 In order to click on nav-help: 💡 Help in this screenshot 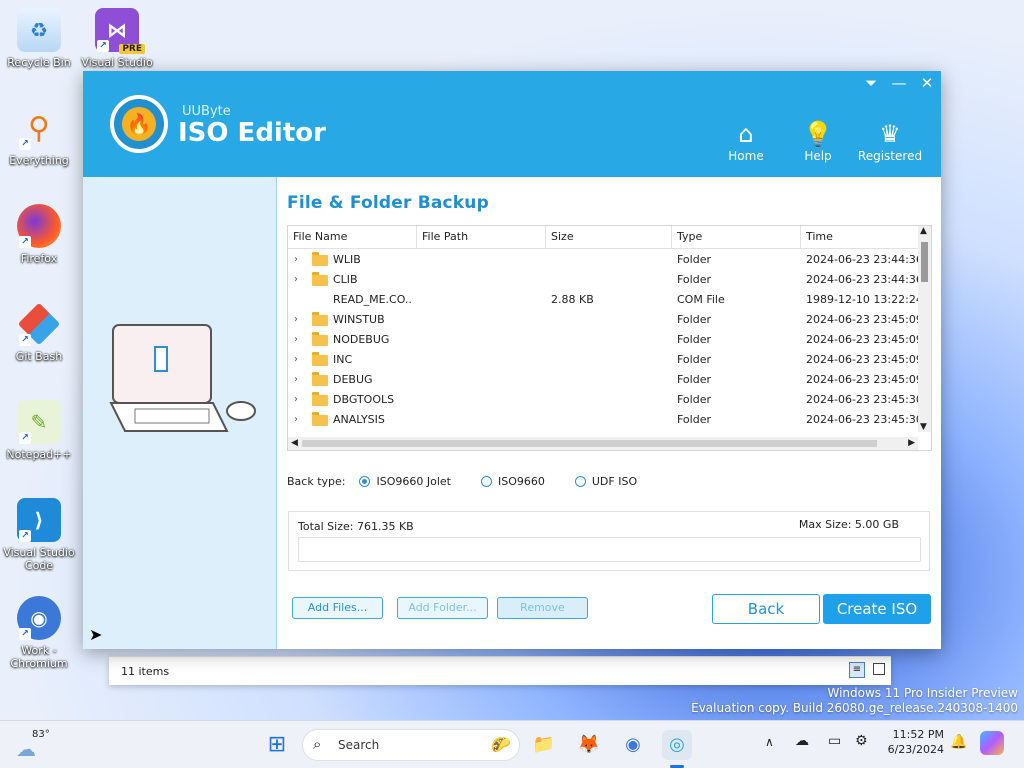, I will do `click(818, 141)`.